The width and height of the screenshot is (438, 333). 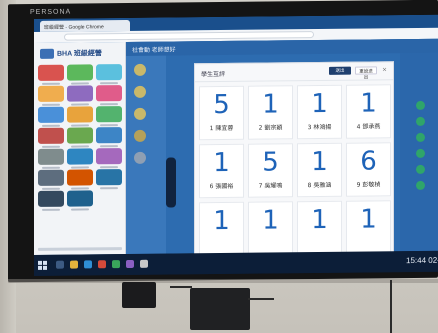 I want to click on monitor-shadow, so click(x=223, y=281).